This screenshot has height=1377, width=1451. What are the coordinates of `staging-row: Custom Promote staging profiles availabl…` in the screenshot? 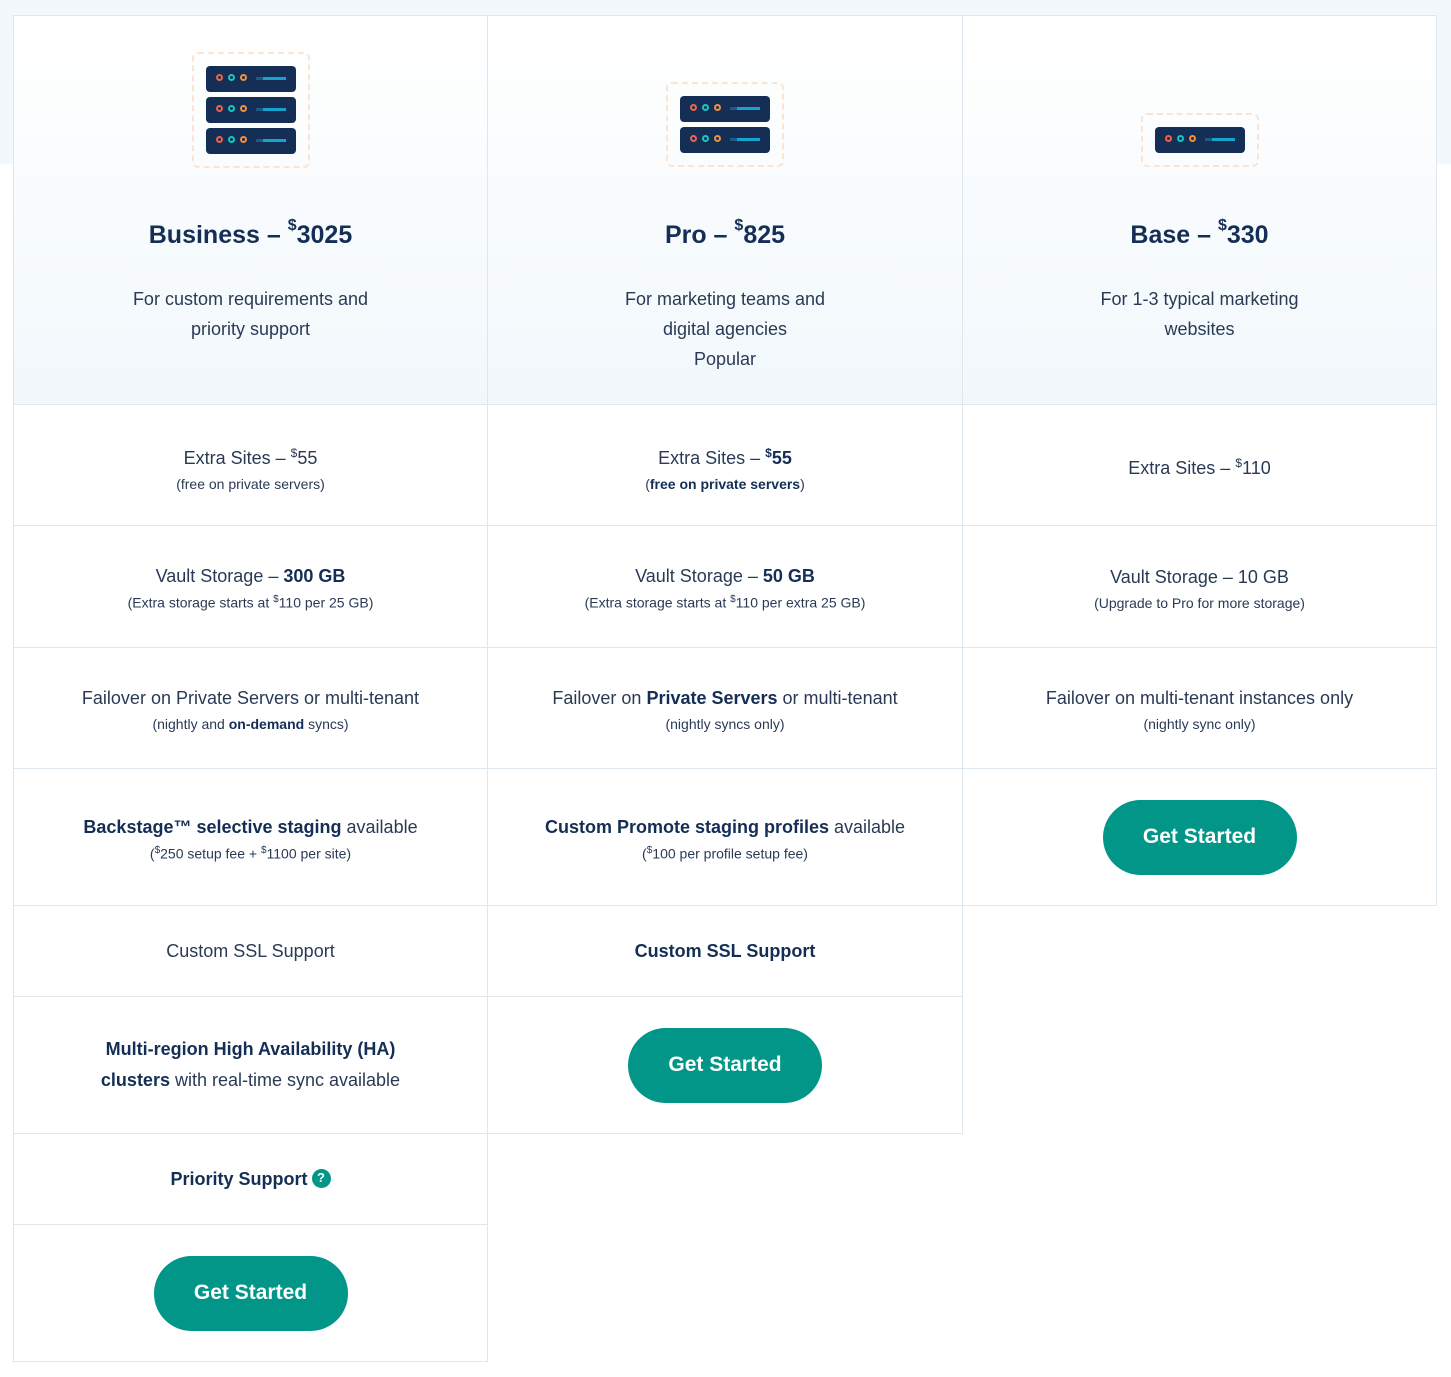 It's located at (725, 836).